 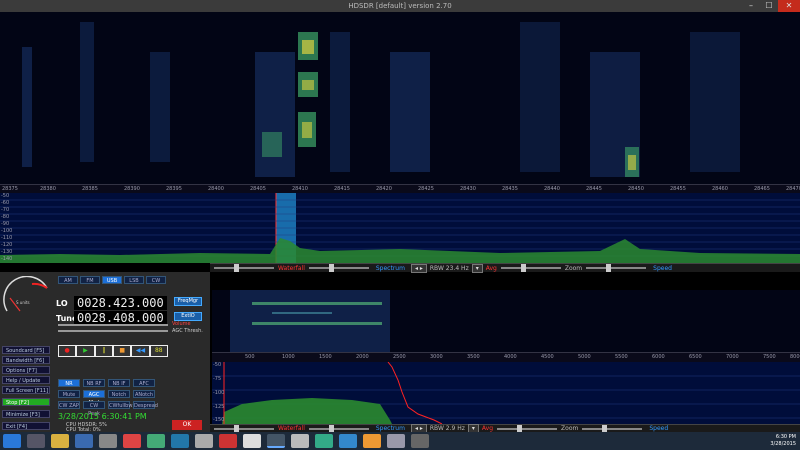 What do you see at coordinates (244, 428) in the screenshot?
I see `audio-waterfall-slider` at bounding box center [244, 428].